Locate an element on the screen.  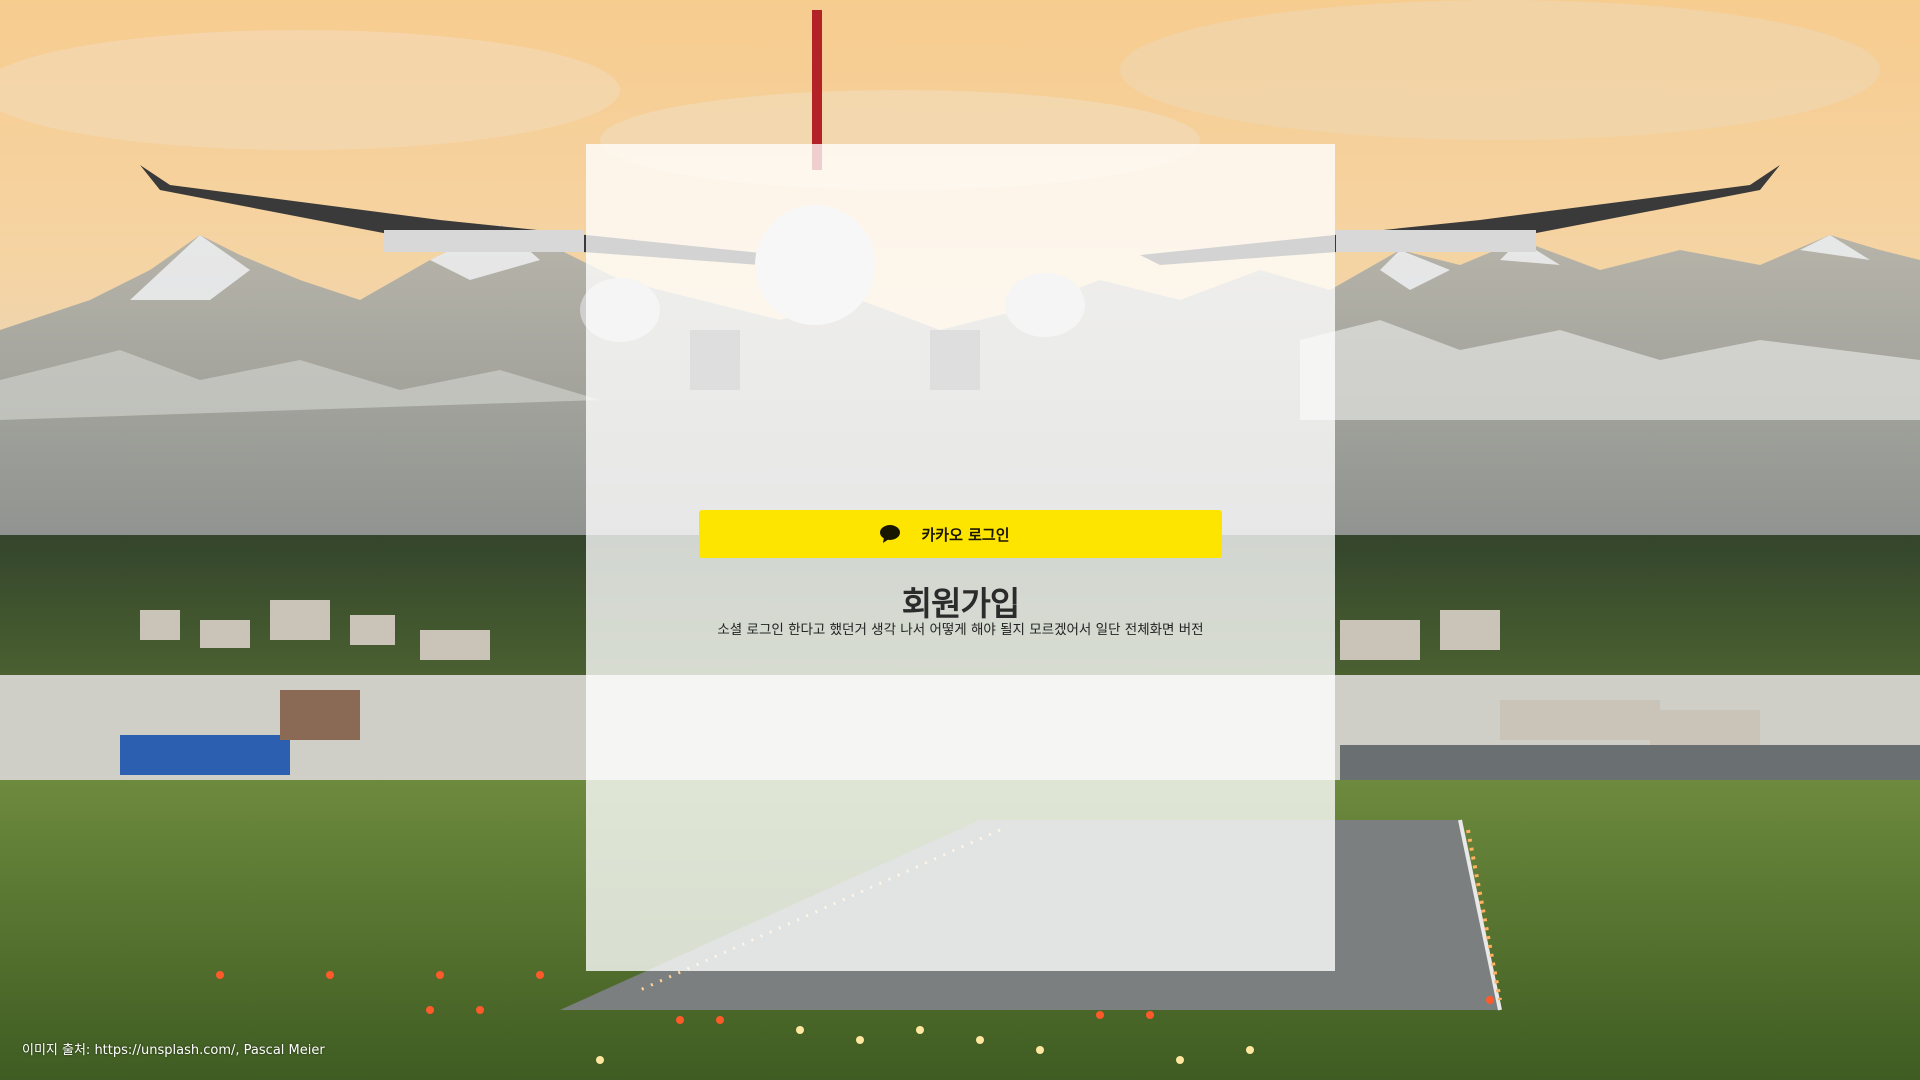
speech-bubble-icon is located at coordinates (890, 534).